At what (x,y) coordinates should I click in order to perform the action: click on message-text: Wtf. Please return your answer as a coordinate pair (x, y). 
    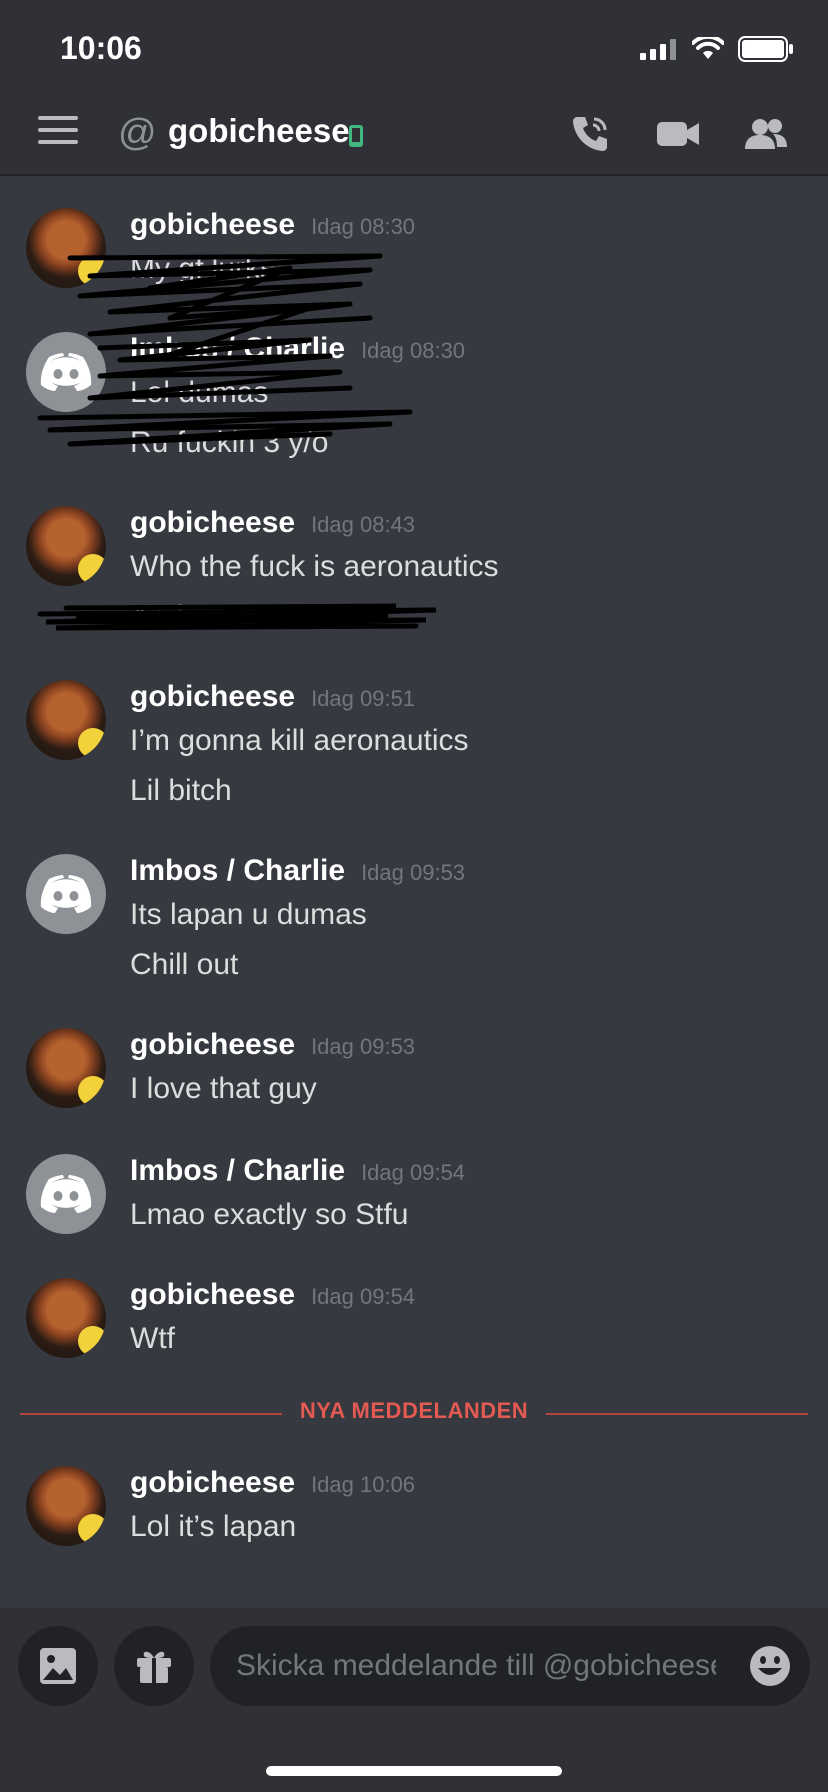
    Looking at the image, I should click on (152, 1338).